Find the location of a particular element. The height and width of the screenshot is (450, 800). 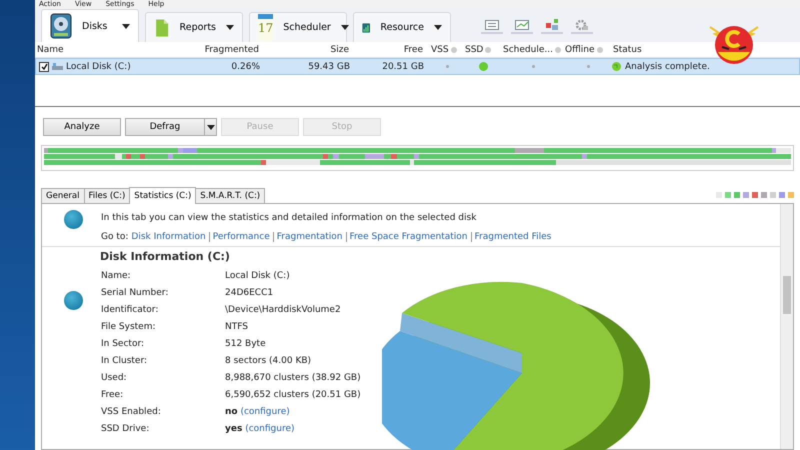

tab: Statistics (C:) is located at coordinates (162, 195).